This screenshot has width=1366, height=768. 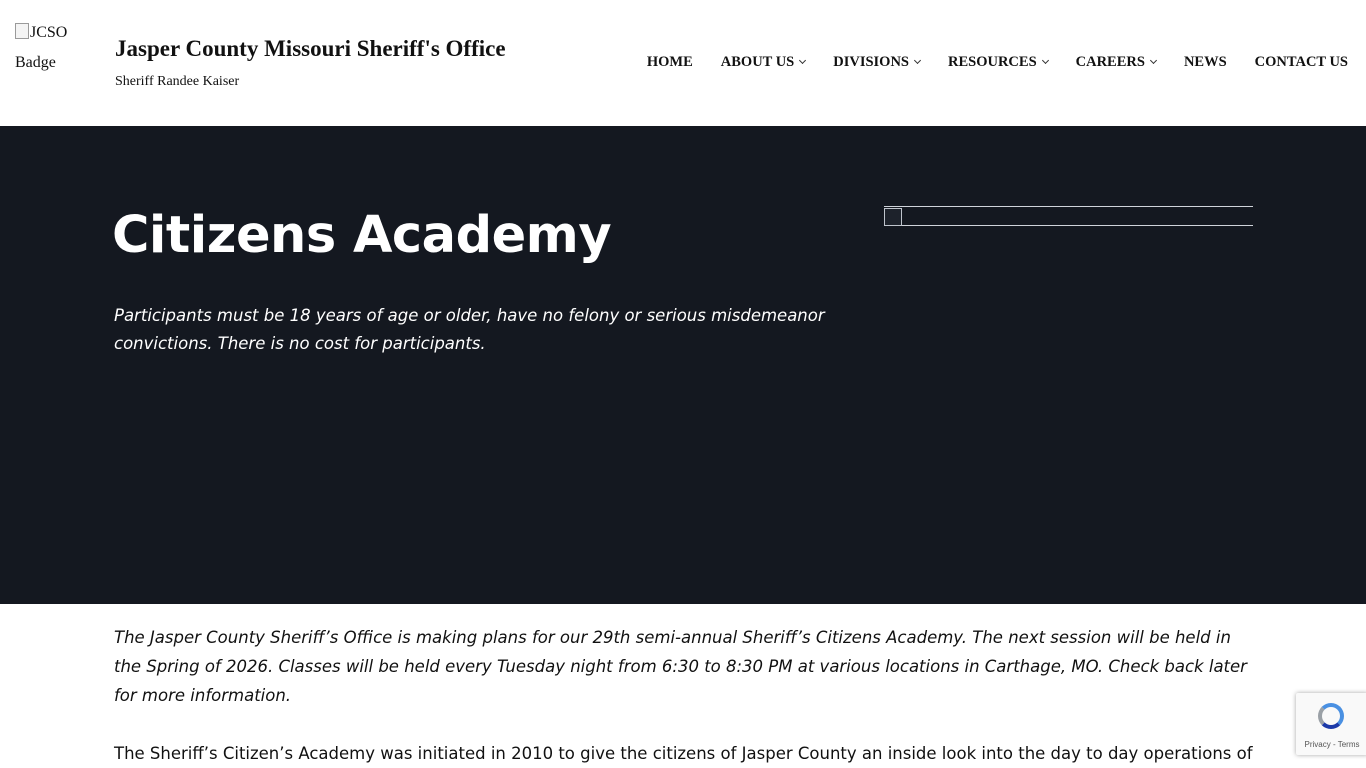 What do you see at coordinates (362, 235) in the screenshot?
I see `page-title: Citizens Academy` at bounding box center [362, 235].